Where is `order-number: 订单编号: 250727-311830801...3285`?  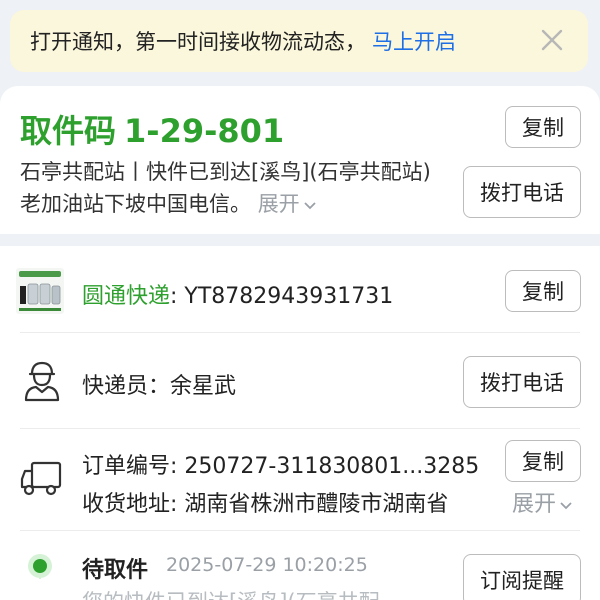
order-number: 订单编号: 250727-311830801...3285 is located at coordinates (281, 466).